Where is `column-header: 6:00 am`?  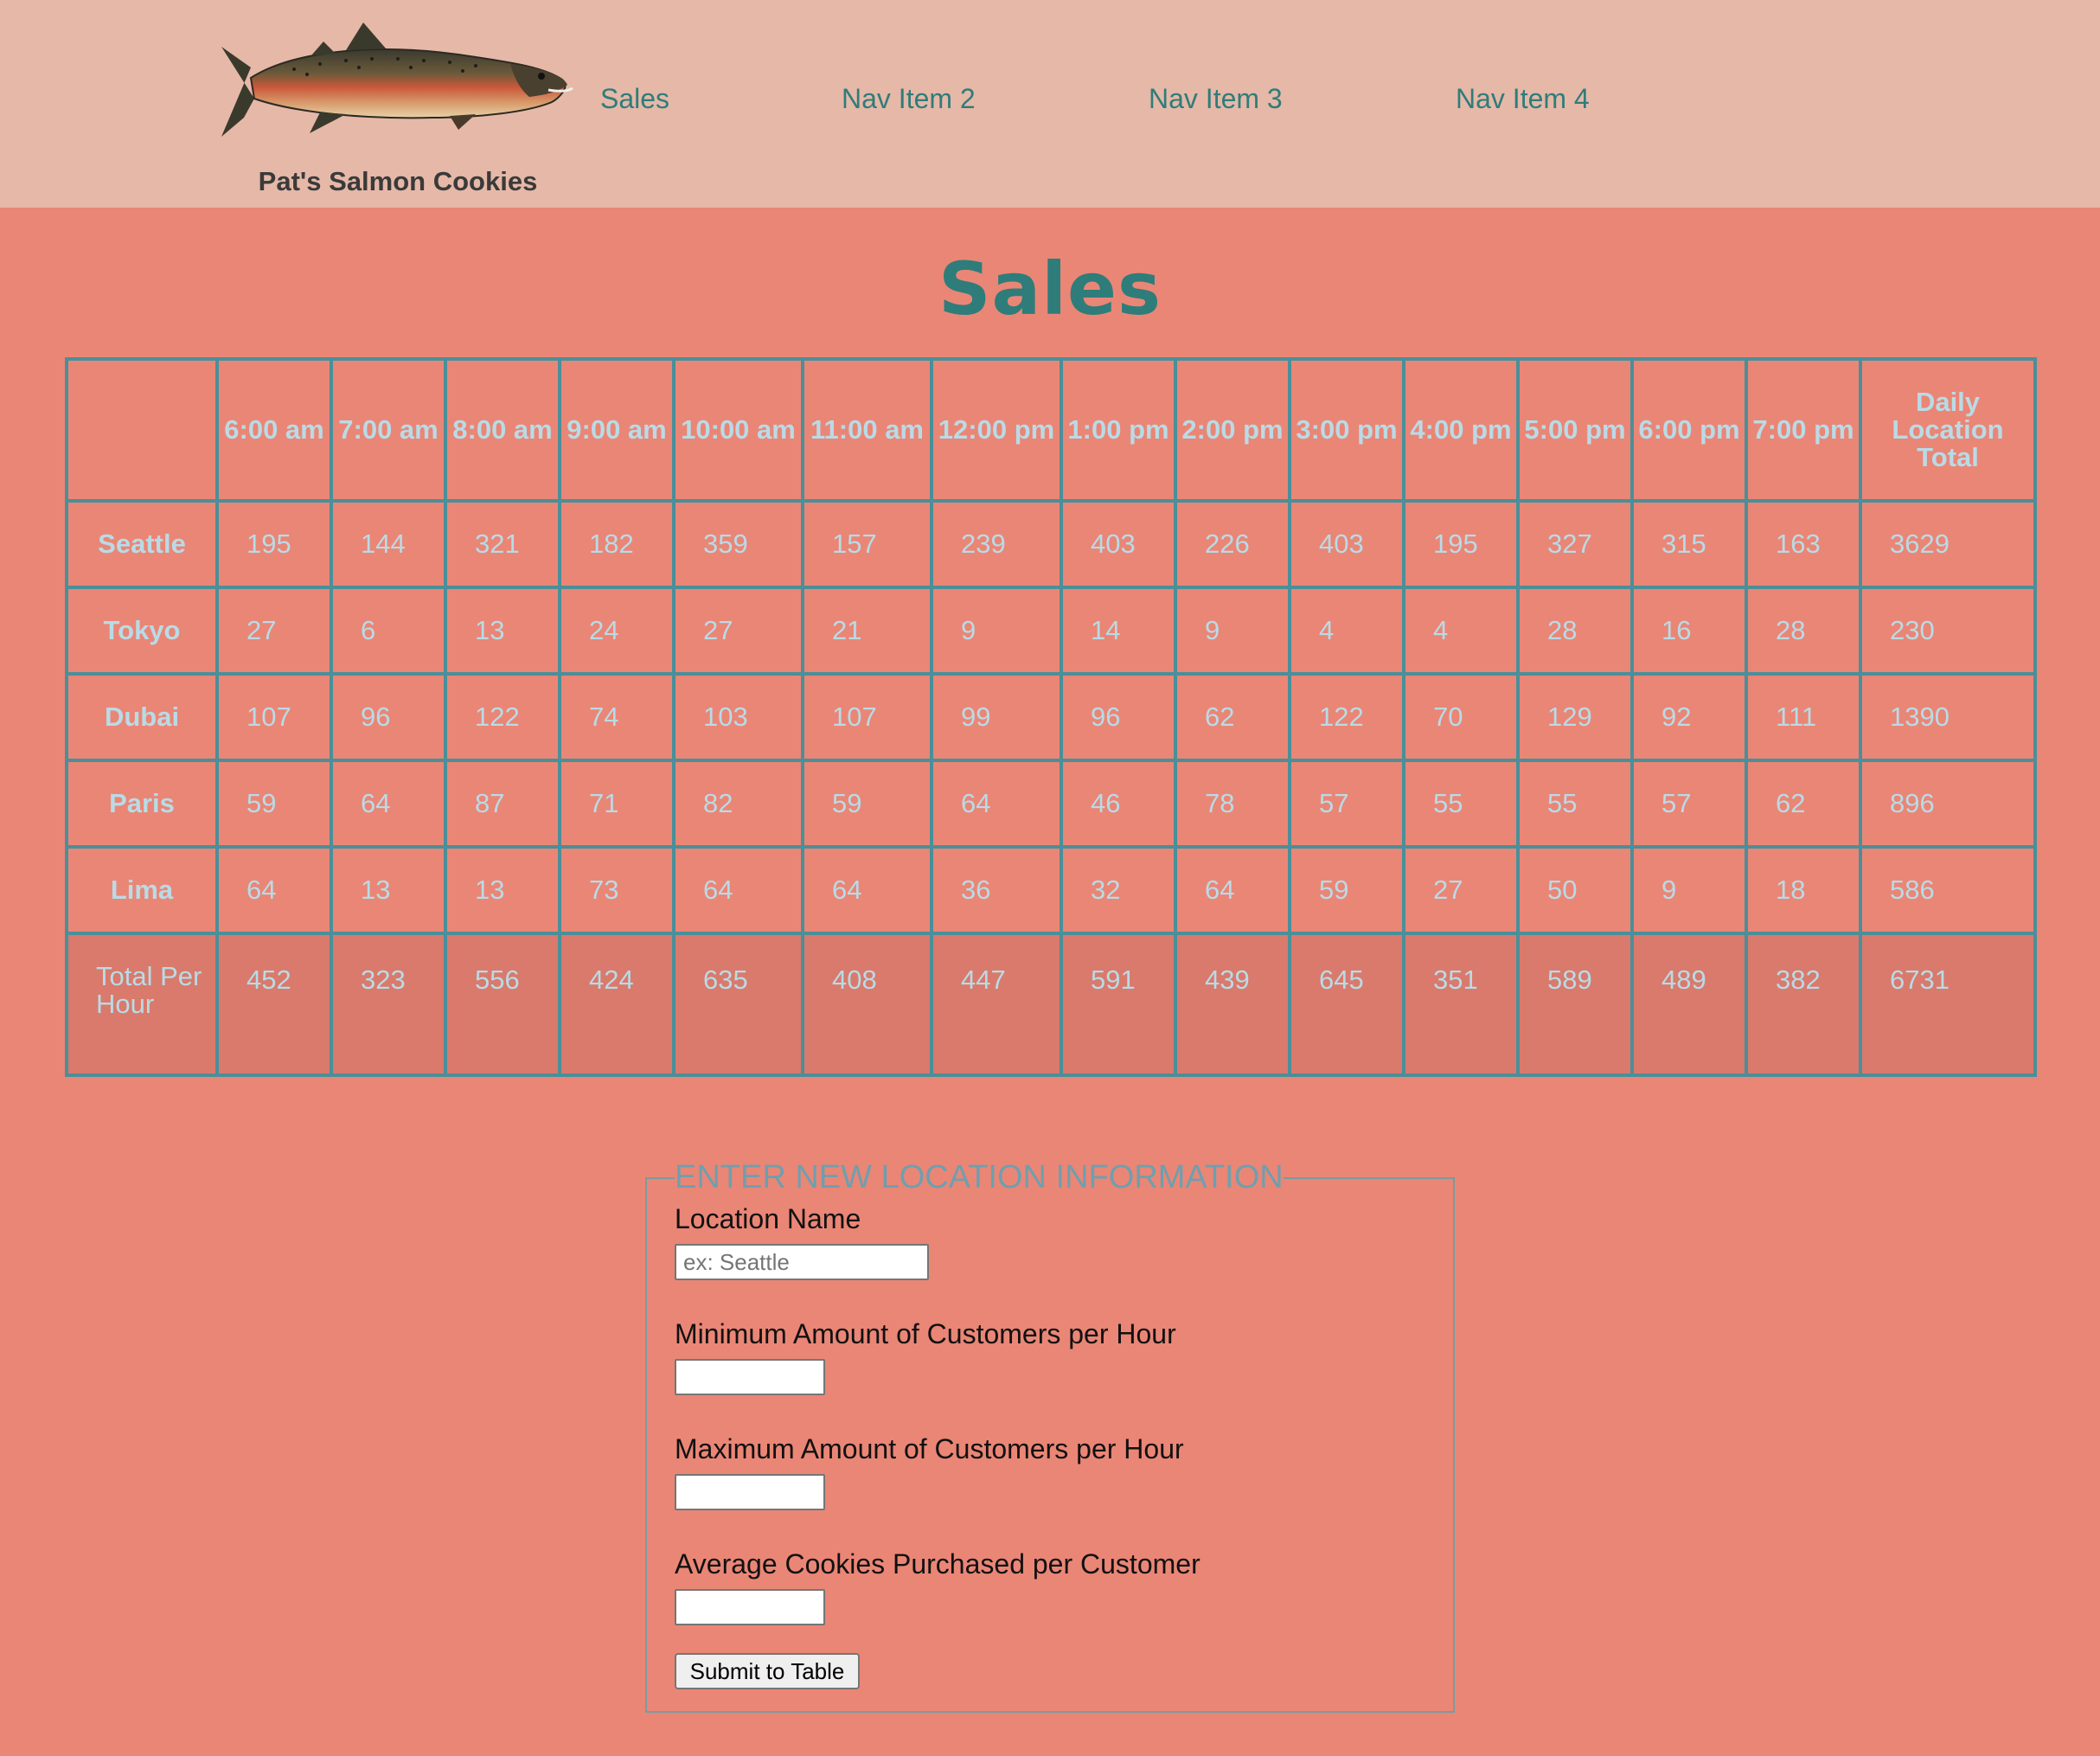 column-header: 6:00 am is located at coordinates (274, 430).